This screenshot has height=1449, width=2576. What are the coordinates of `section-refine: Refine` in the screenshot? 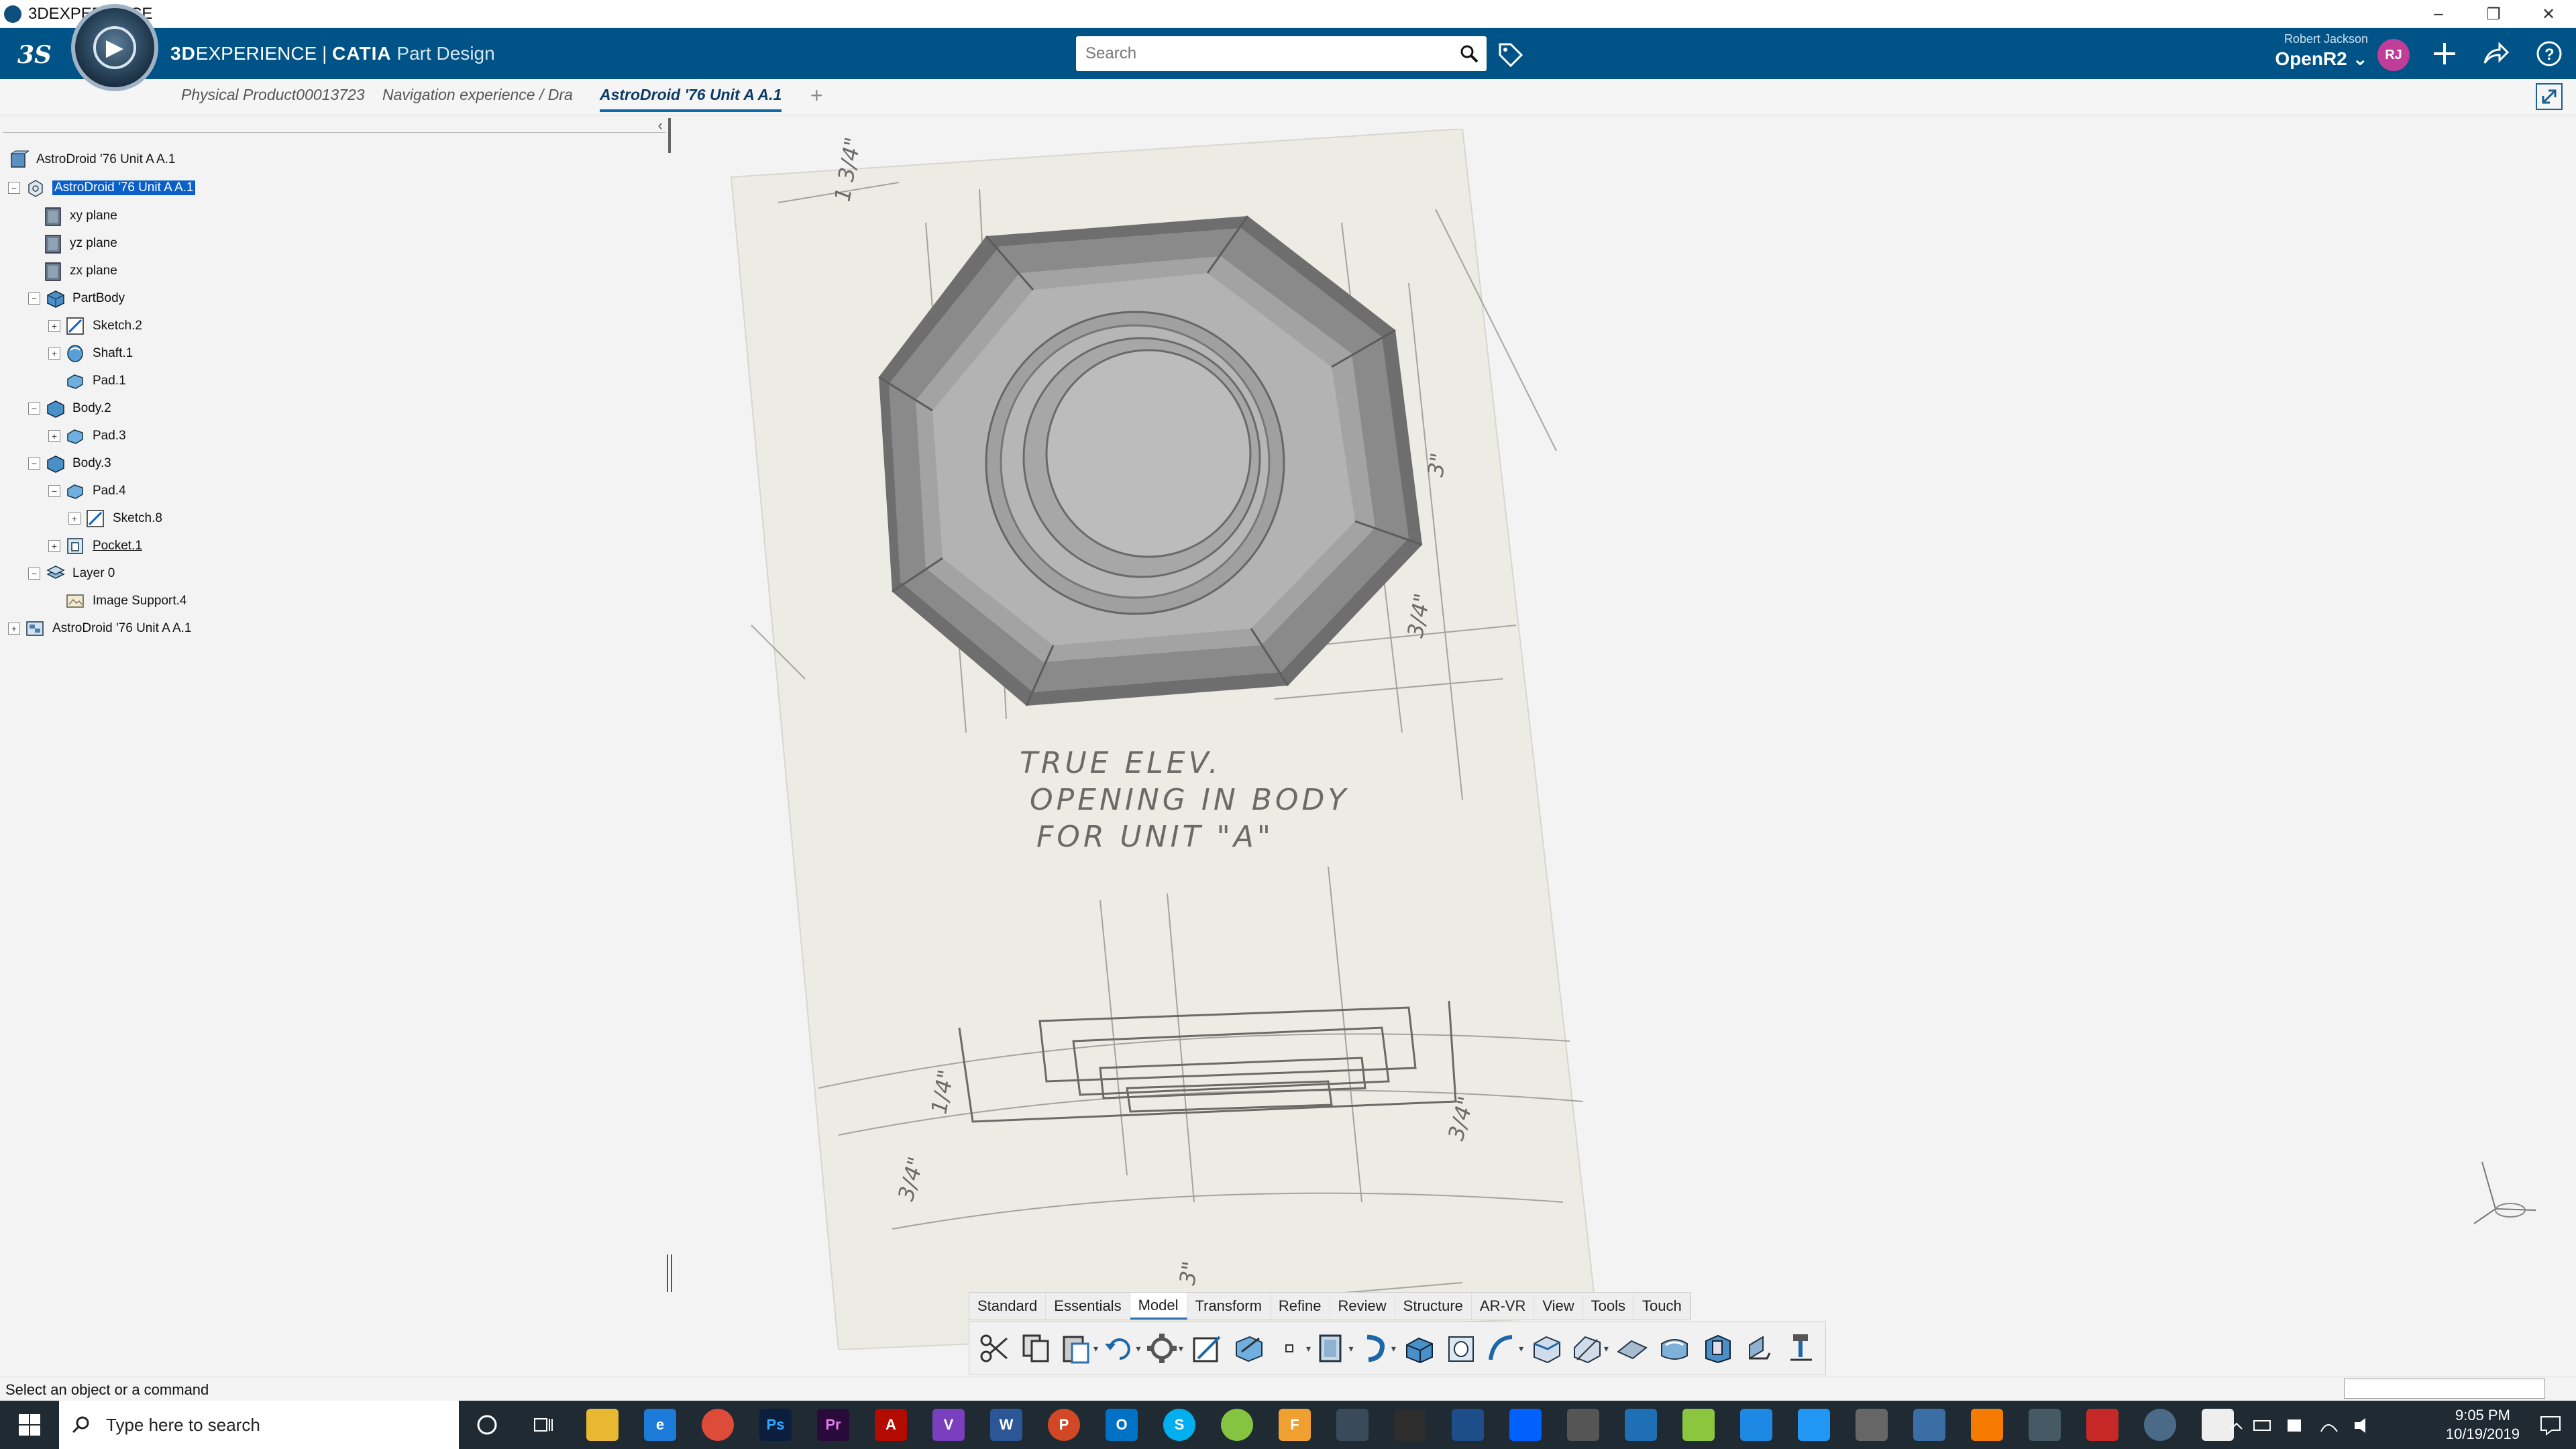 It's located at (1300, 1306).